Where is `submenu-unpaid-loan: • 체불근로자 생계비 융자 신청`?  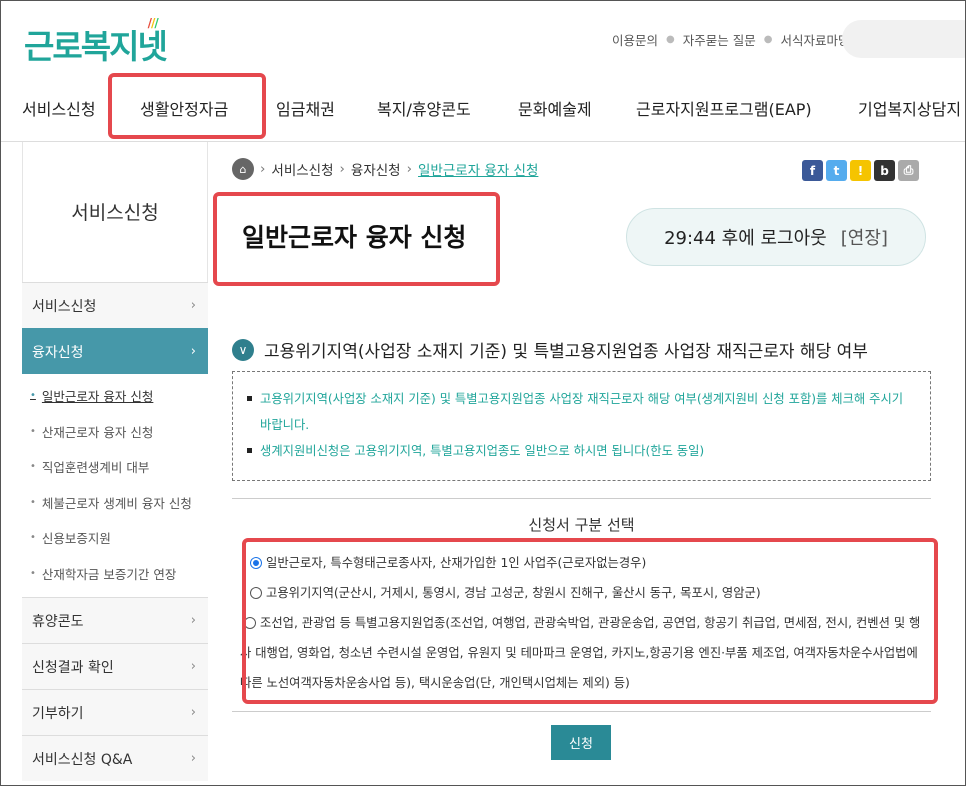
submenu-unpaid-loan: • 체불근로자 생계비 융자 신청 is located at coordinates (115, 503).